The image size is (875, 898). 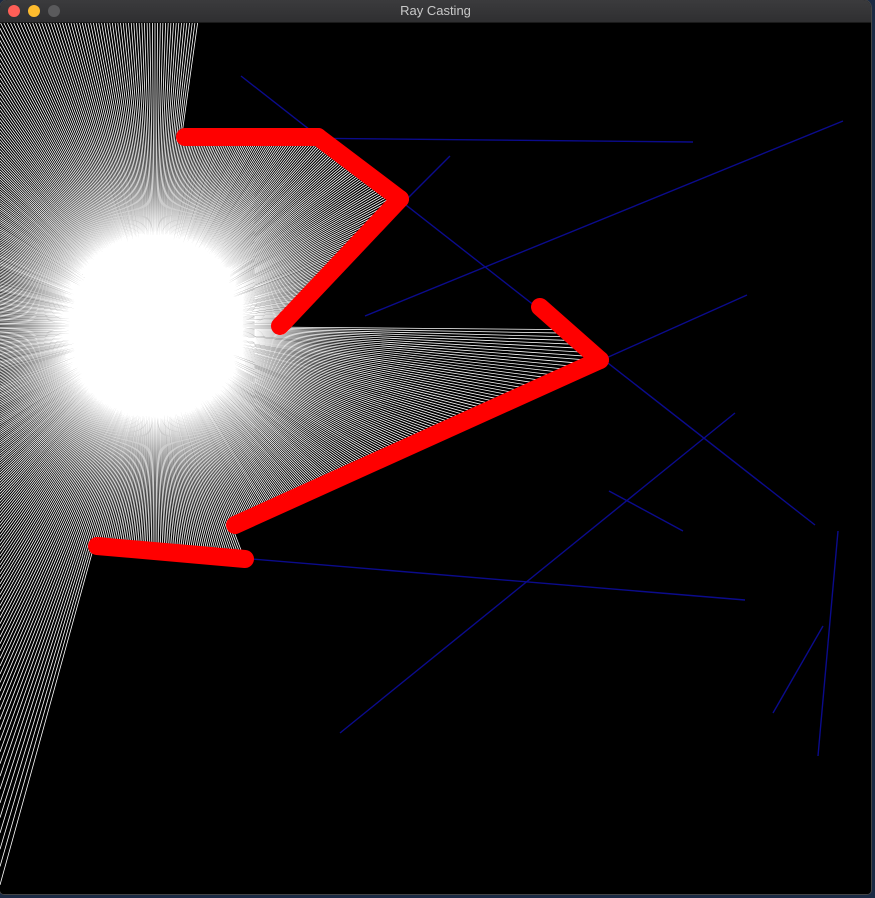 I want to click on title-bar: Ray Casting, so click(x=435, y=11).